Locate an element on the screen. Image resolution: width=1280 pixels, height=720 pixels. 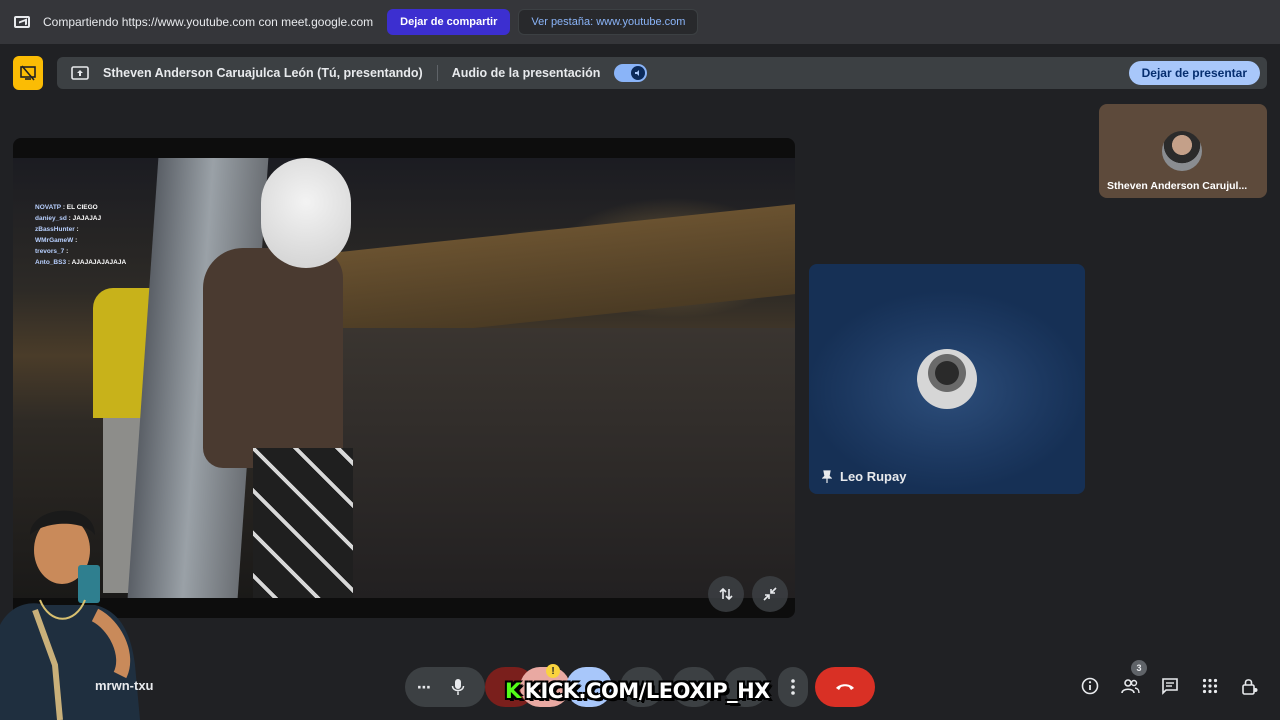
volume-icon is located at coordinates (638, 73).